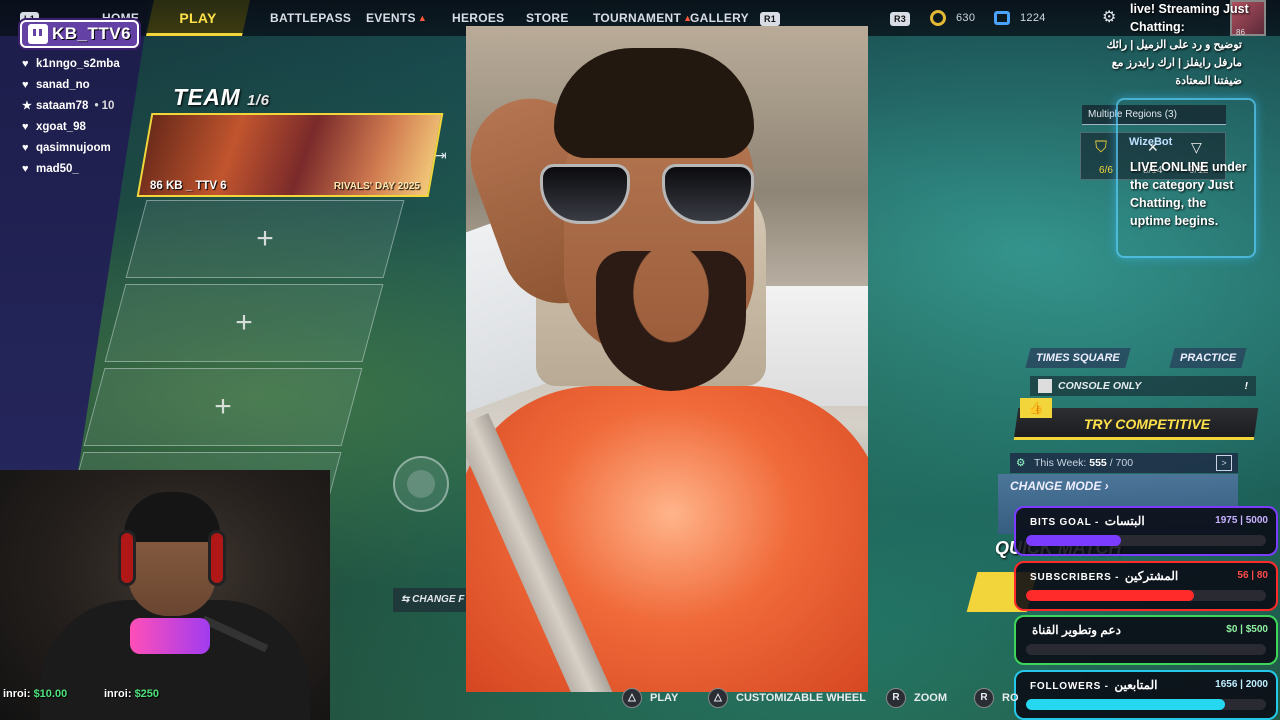  Describe the element at coordinates (1247, 629) in the screenshot. I see `goal-value: $0 | $500` at that location.